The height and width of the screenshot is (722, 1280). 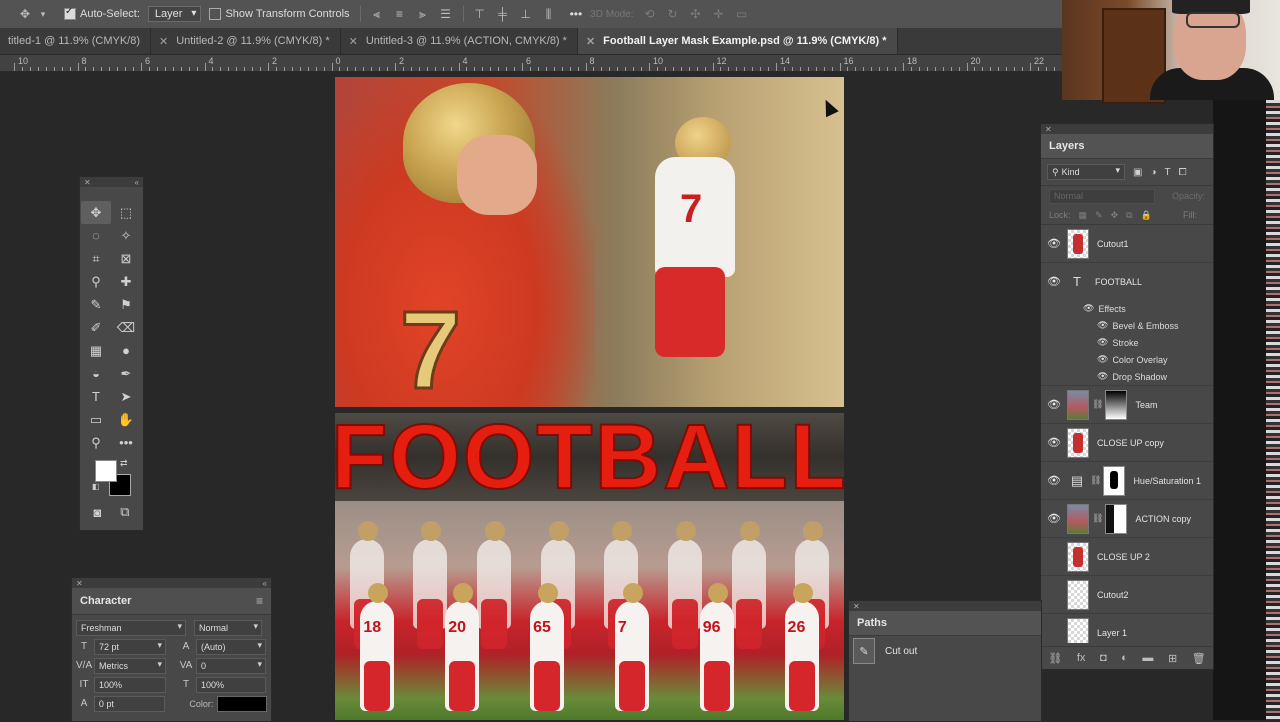 What do you see at coordinates (96, 350) in the screenshot?
I see `gradient-tool-icon: ▦` at bounding box center [96, 350].